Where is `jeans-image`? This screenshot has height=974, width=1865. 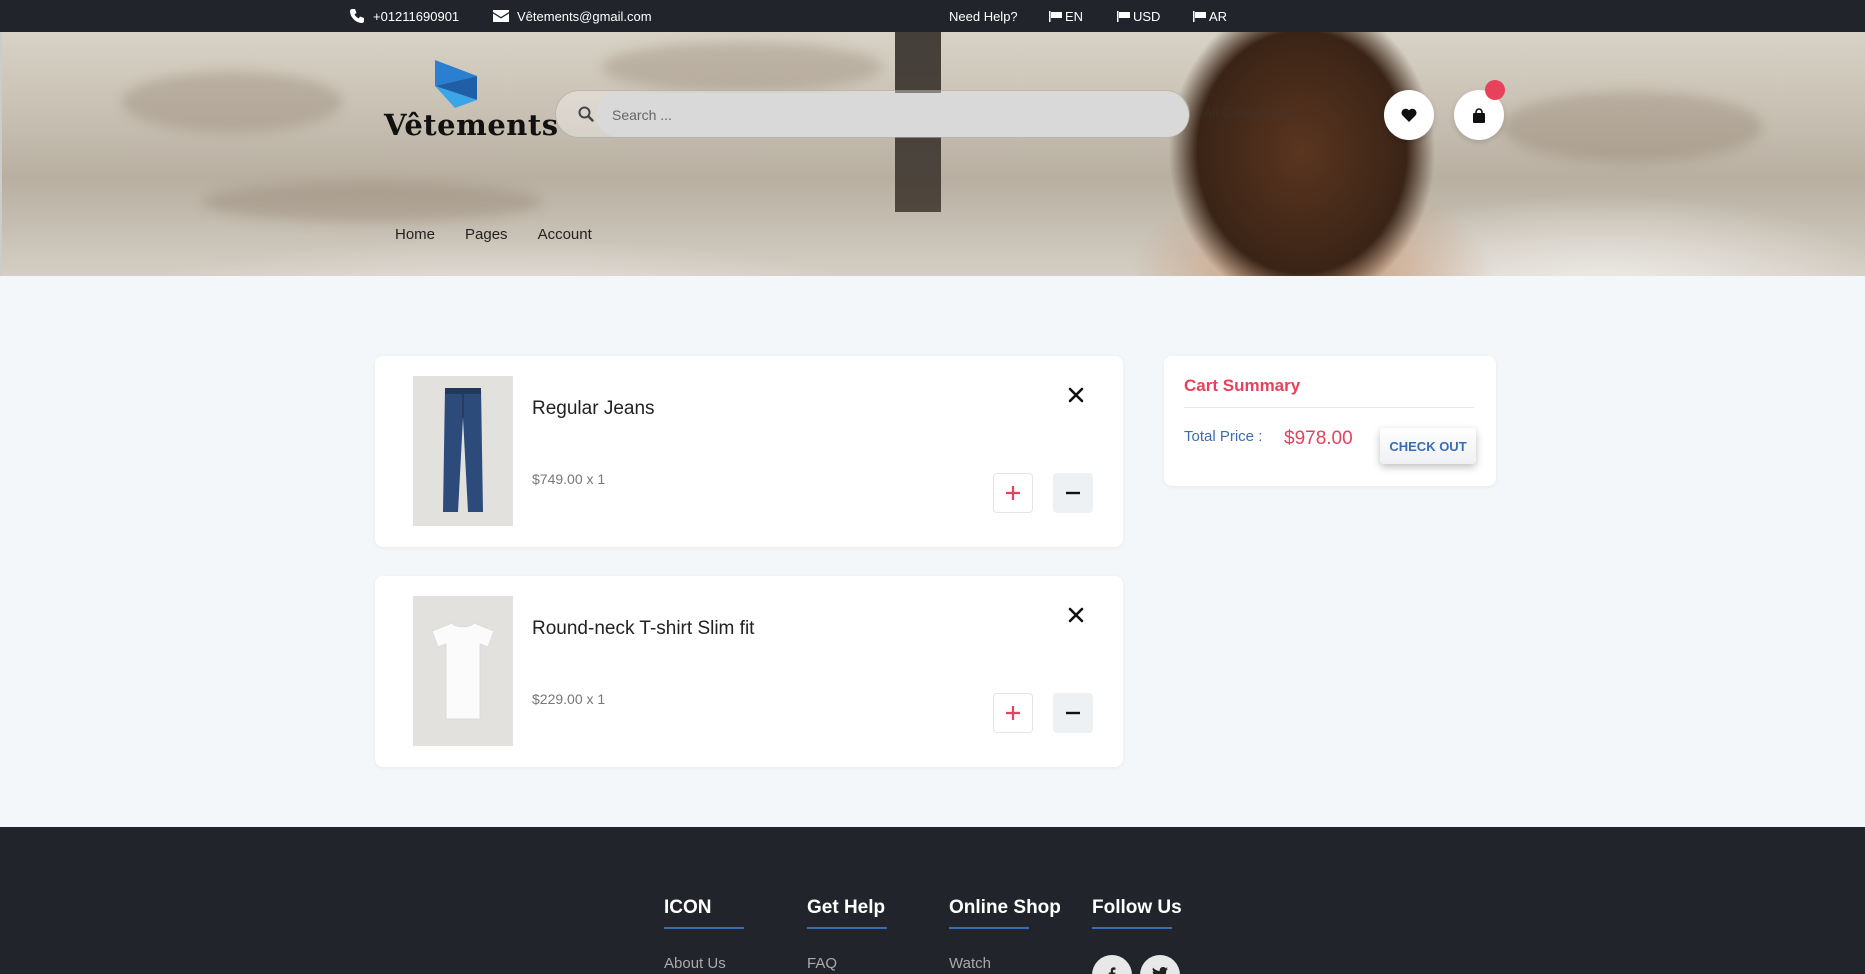 jeans-image is located at coordinates (463, 450).